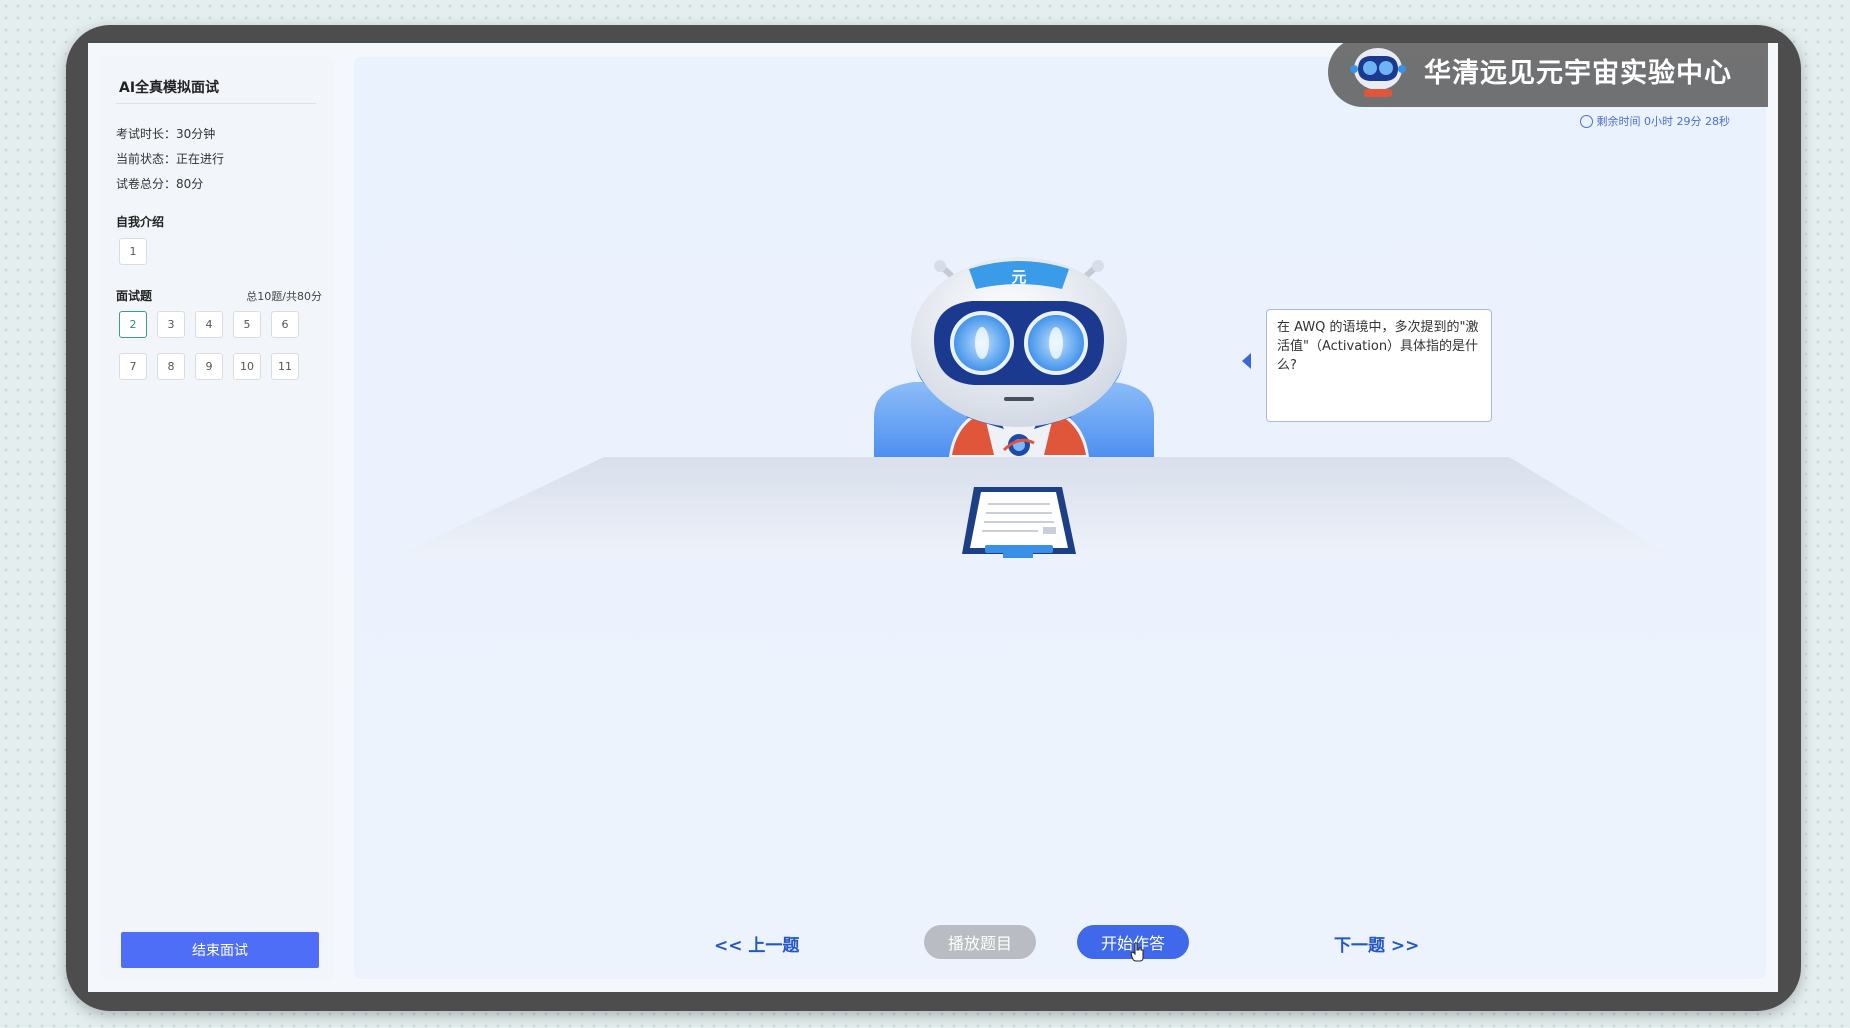  Describe the element at coordinates (1378, 72) in the screenshot. I see `robot-logo-icon` at that location.